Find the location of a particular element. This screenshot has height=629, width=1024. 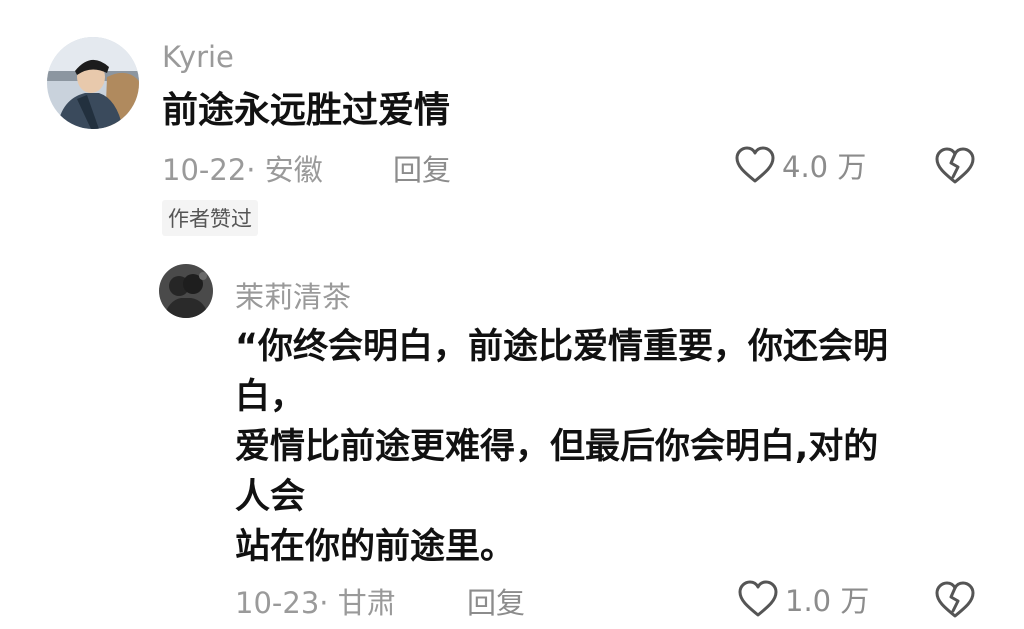

like-count: 1.0 万 is located at coordinates (827, 601).